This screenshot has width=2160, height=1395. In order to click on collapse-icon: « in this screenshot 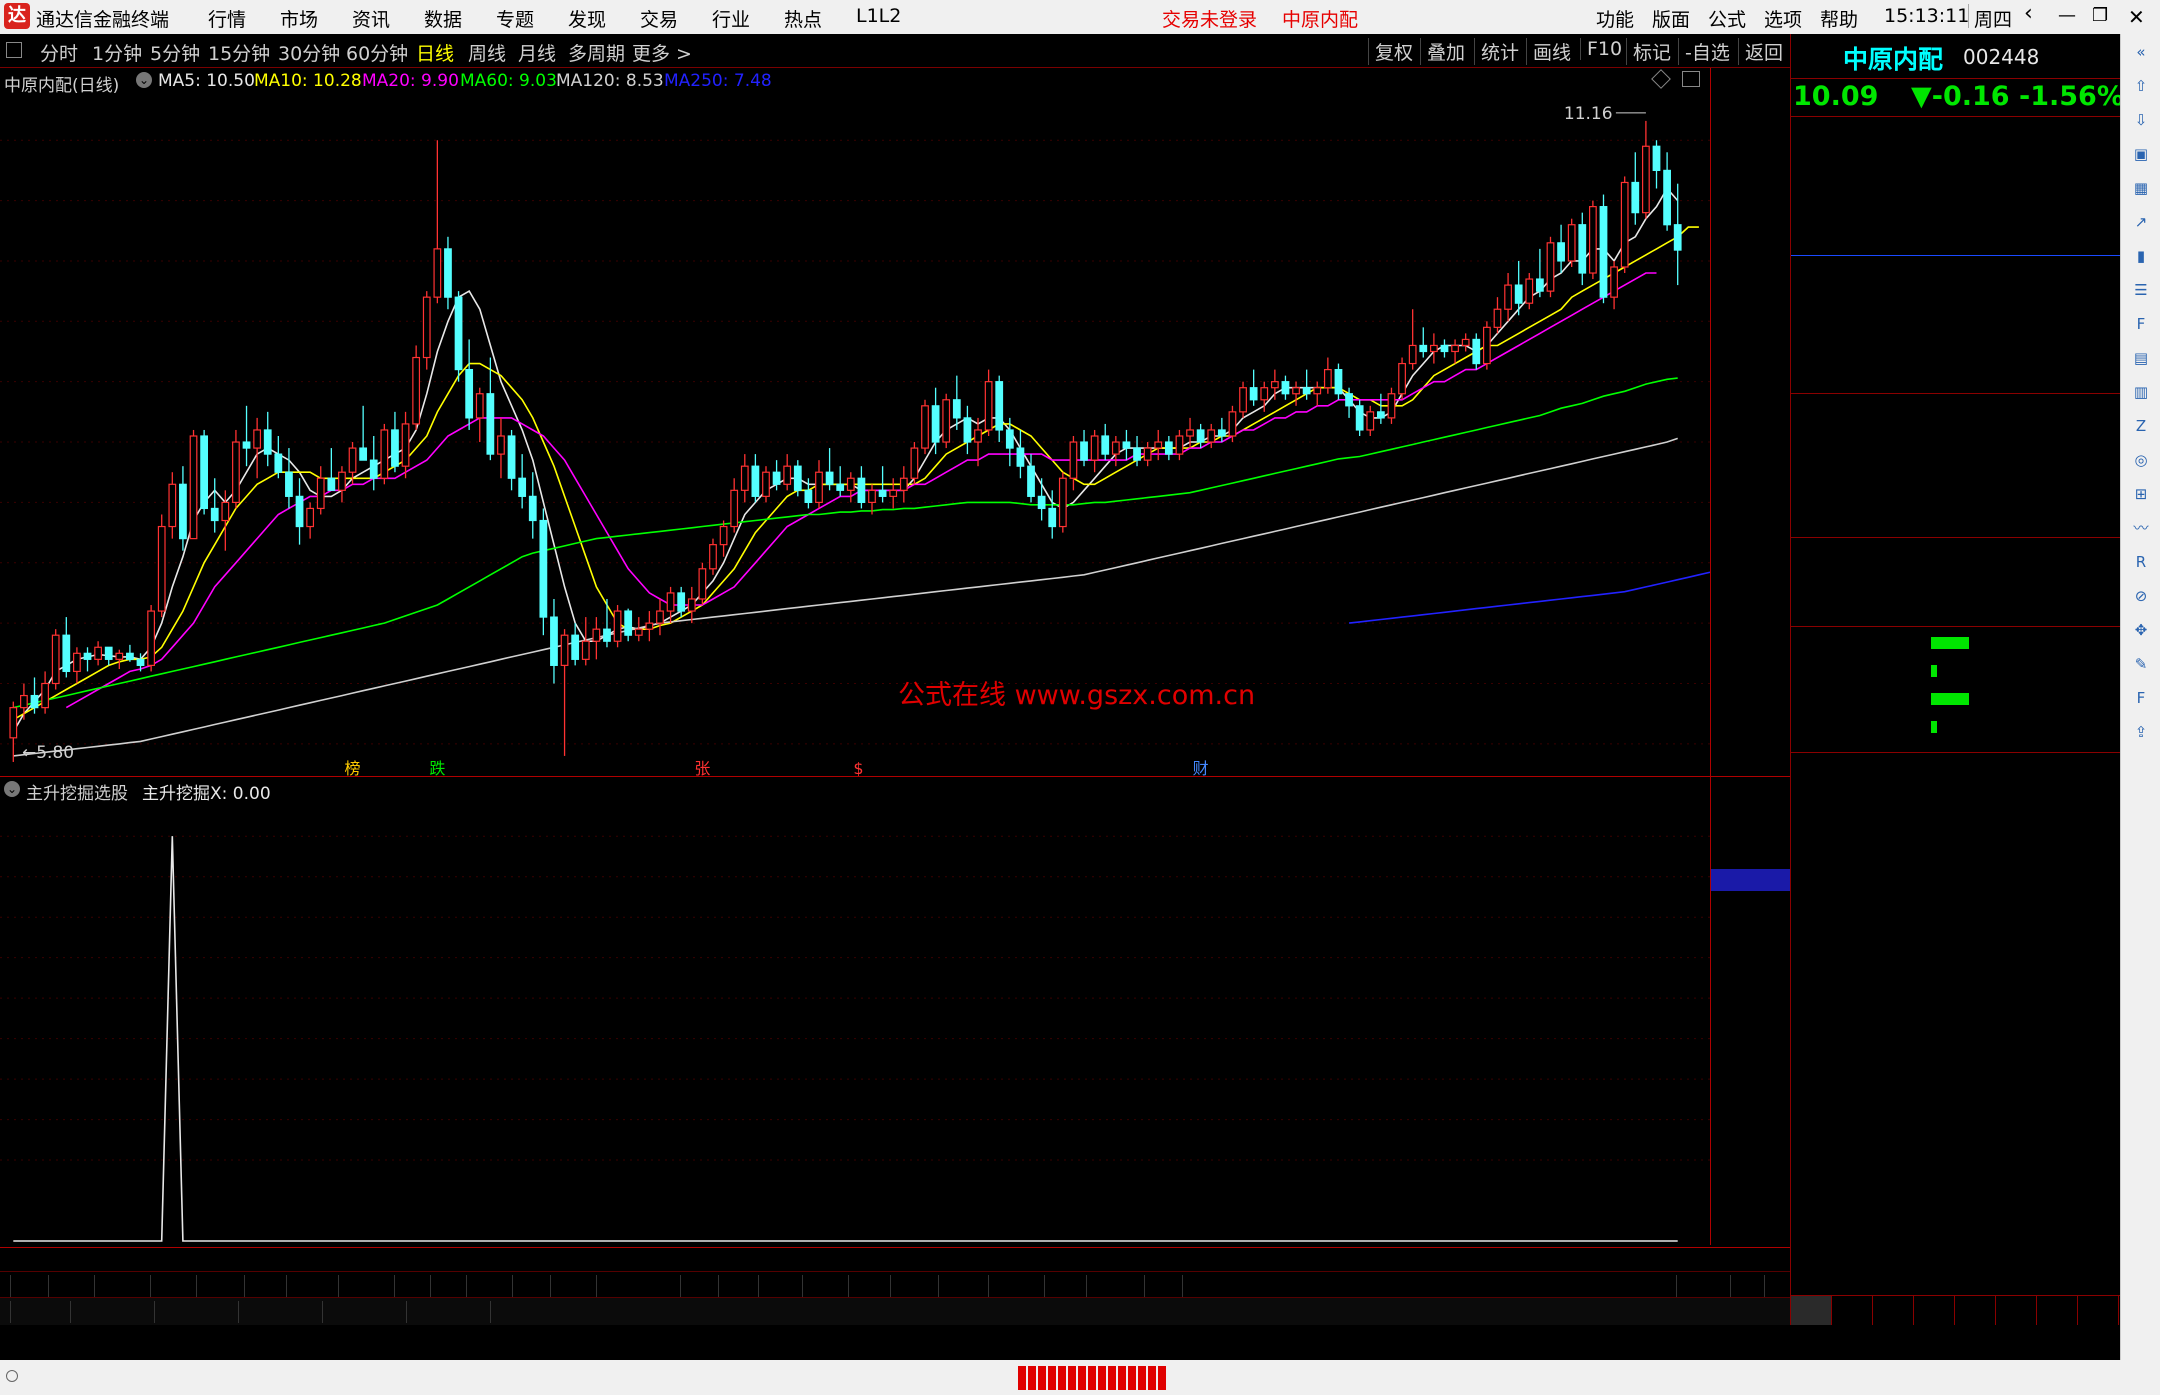, I will do `click(2141, 52)`.